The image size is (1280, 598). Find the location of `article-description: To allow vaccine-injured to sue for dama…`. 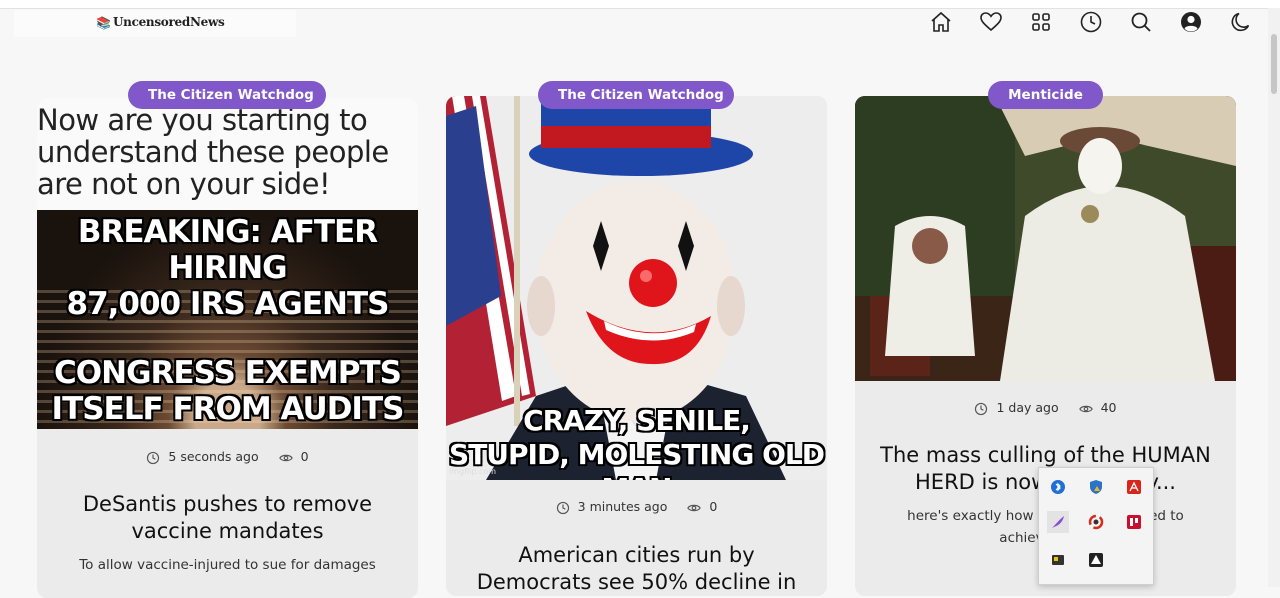

article-description: To allow vaccine-injured to sue for dama… is located at coordinates (227, 565).